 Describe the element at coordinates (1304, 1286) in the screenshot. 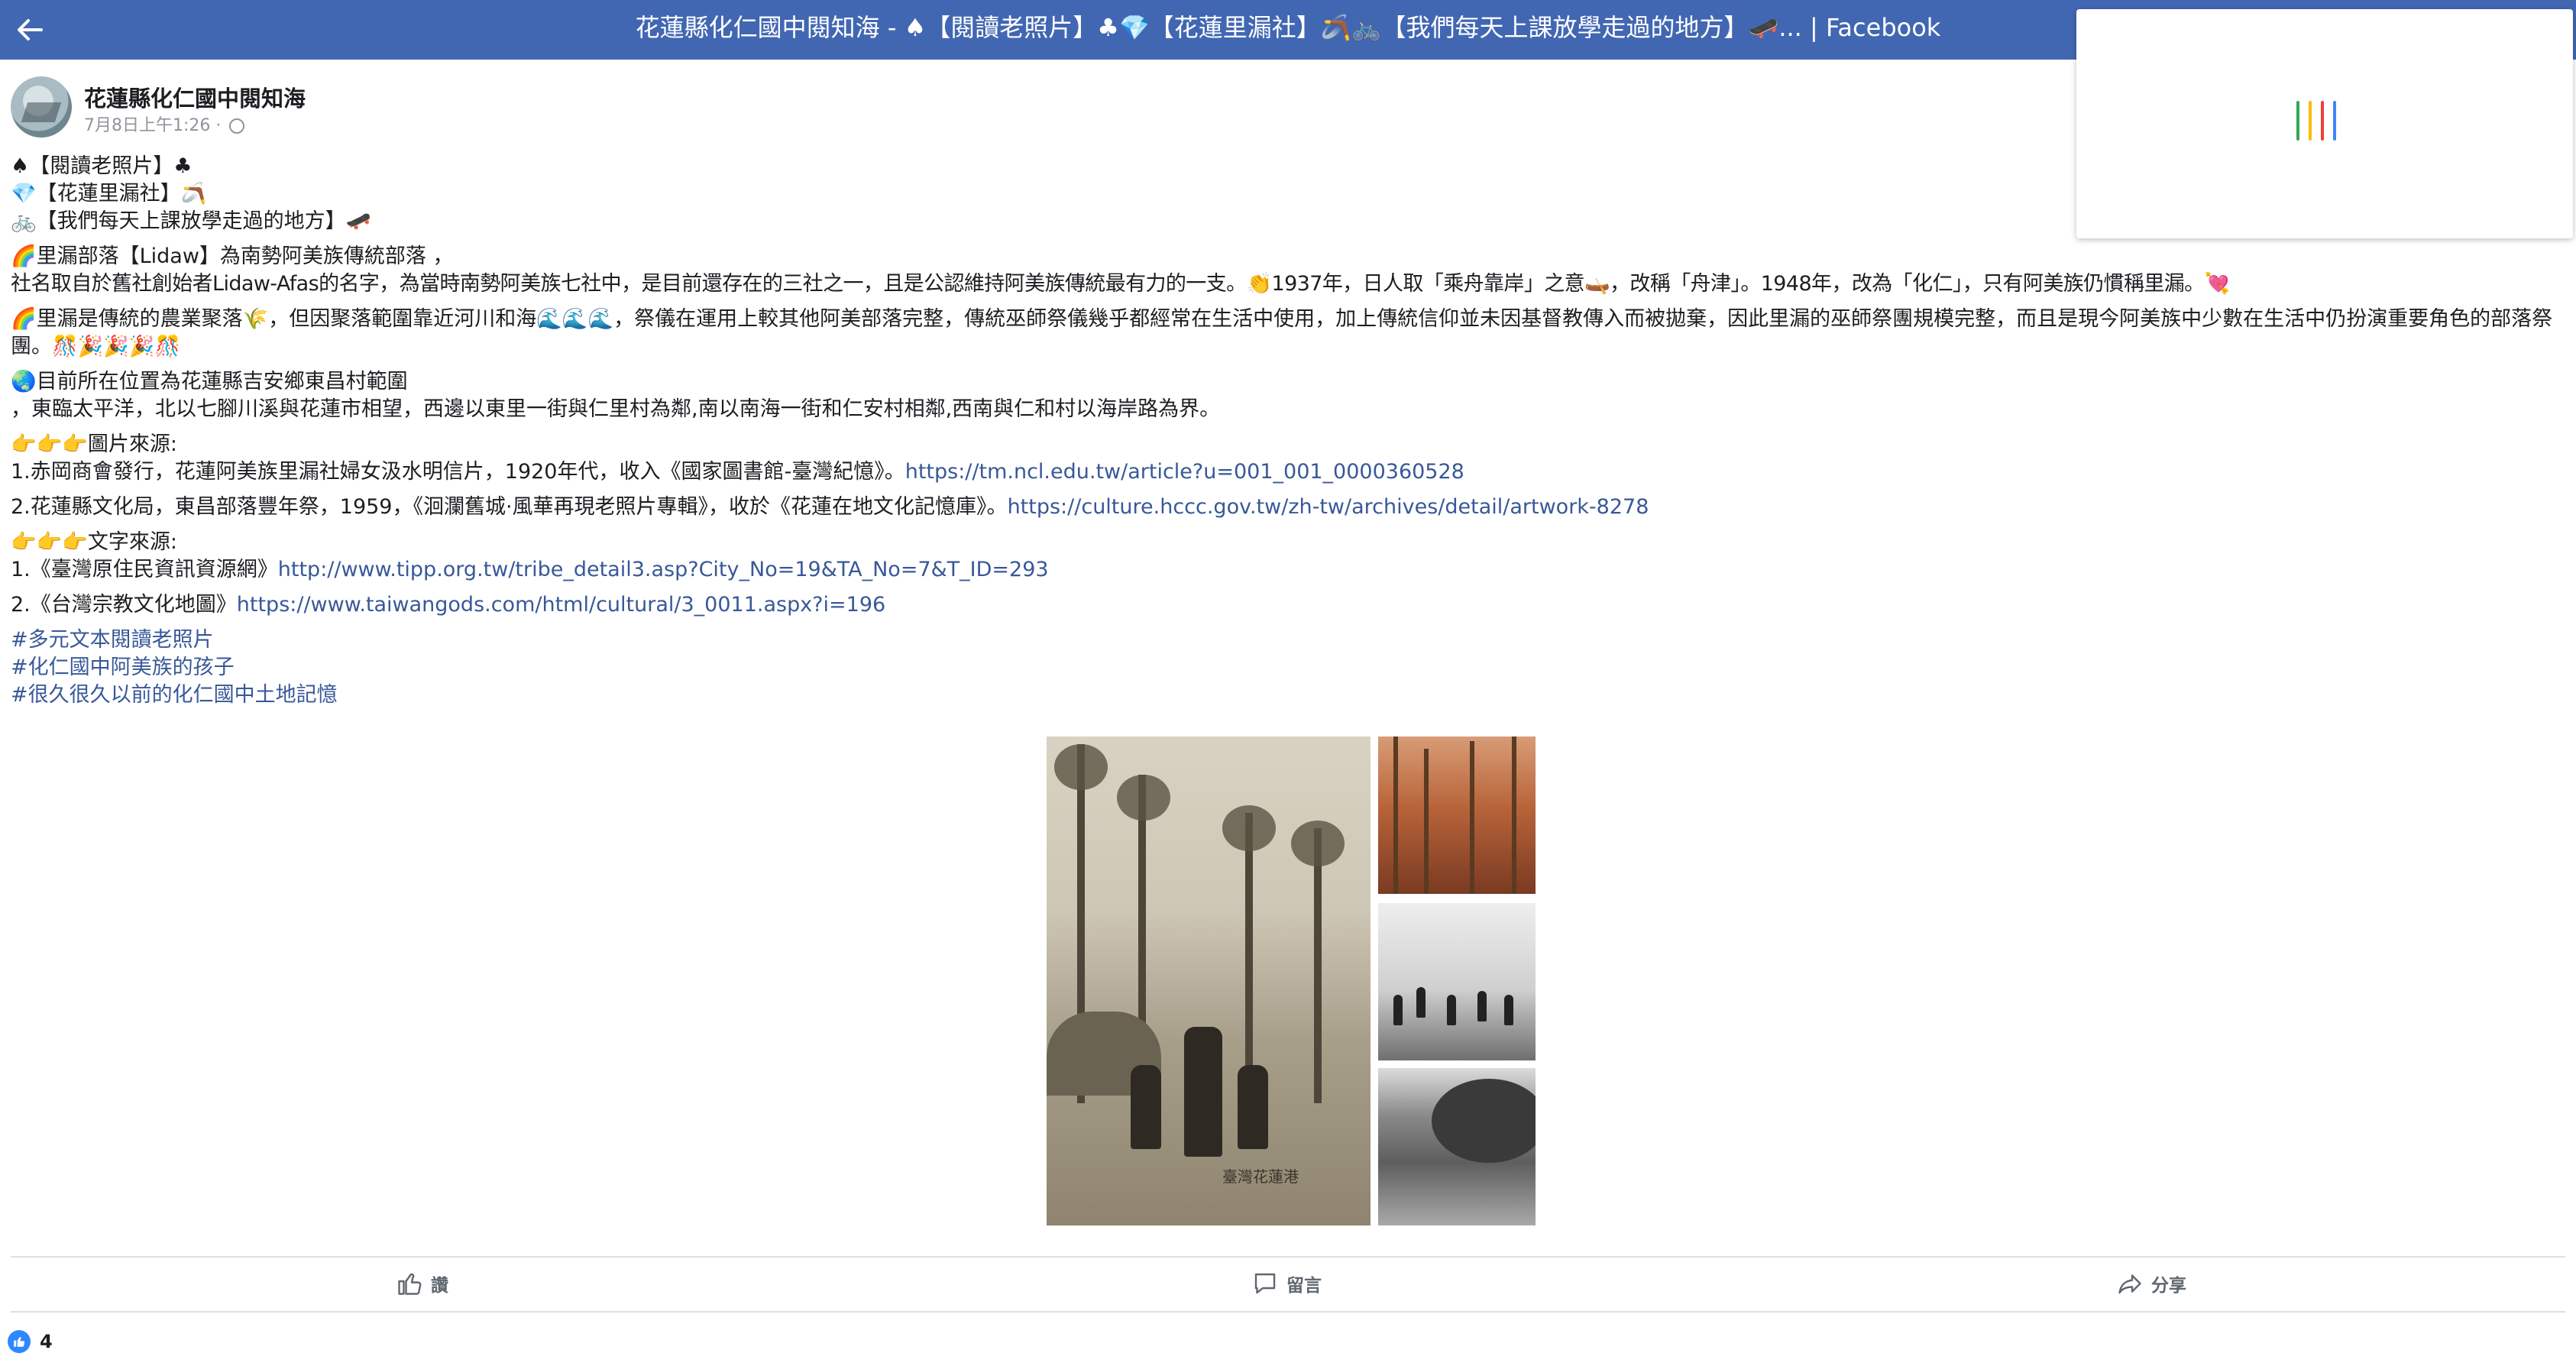

I see `comment-label: 留言` at that location.